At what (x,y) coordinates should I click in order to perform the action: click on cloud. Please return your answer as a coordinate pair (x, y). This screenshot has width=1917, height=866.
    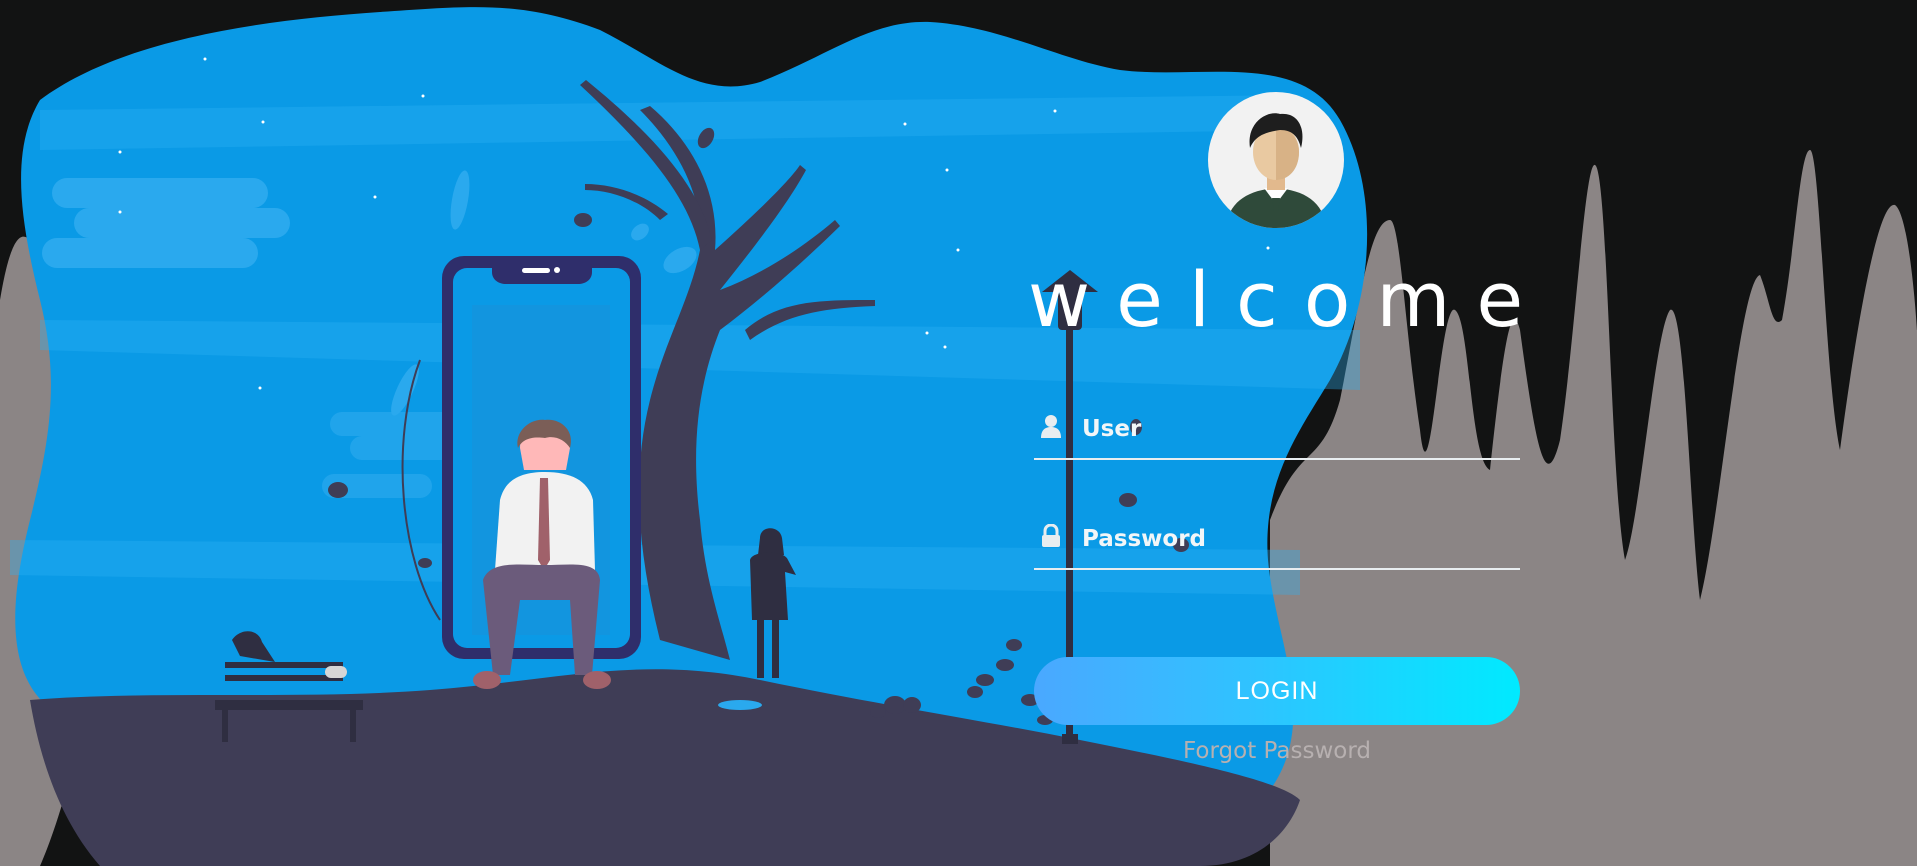
    Looking at the image, I should click on (166, 223).